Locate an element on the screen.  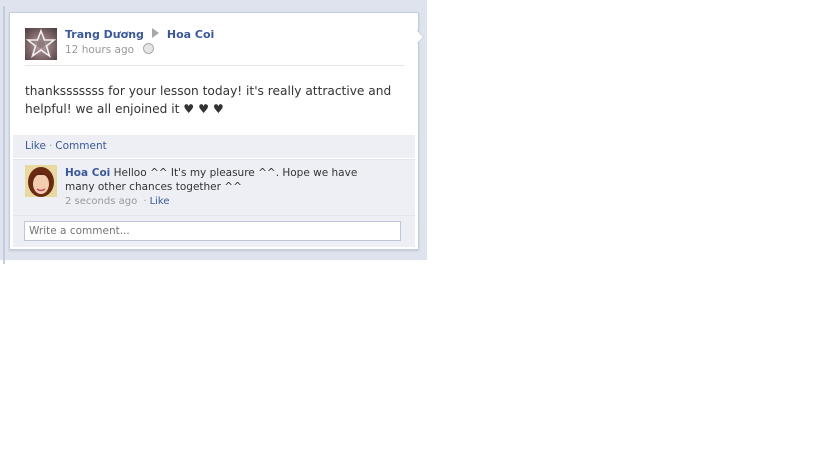
card-pointer-fill is located at coordinates (420, 37).